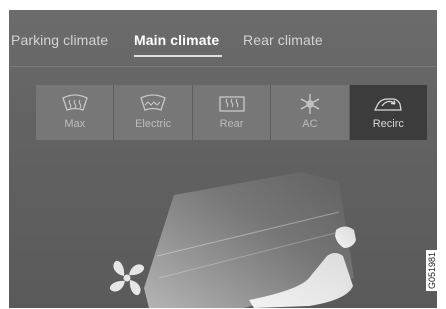 The width and height of the screenshot is (446, 309). Describe the element at coordinates (432, 270) in the screenshot. I see `figure-id-watermark: G051981` at that location.